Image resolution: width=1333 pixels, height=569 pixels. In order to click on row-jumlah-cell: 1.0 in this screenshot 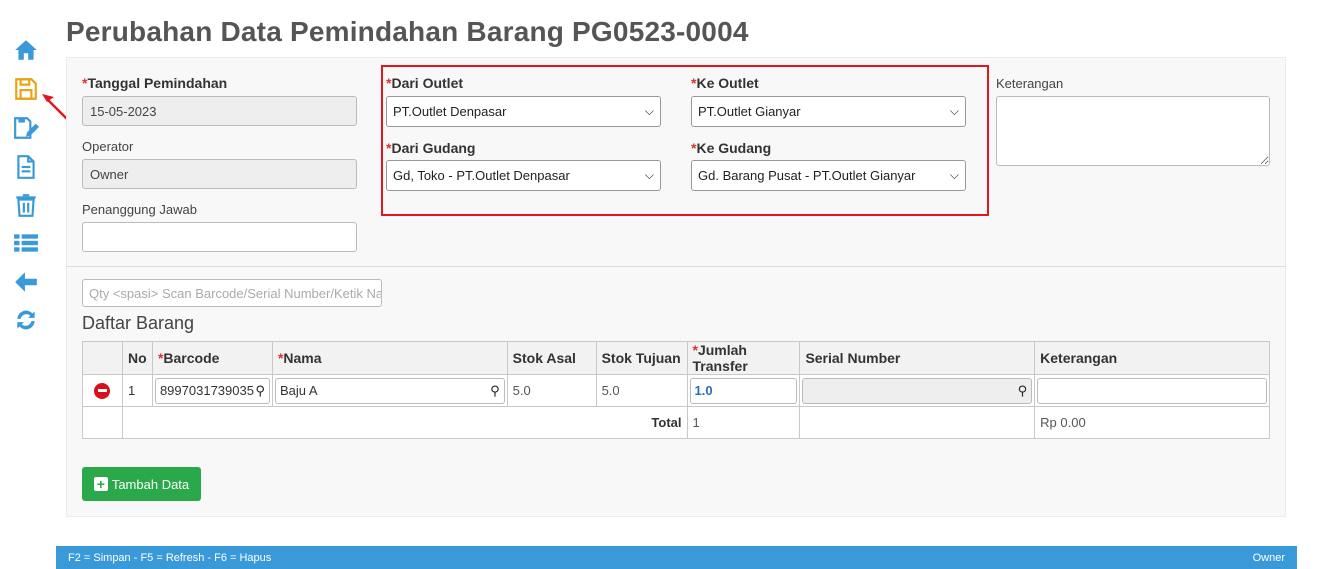, I will do `click(743, 390)`.